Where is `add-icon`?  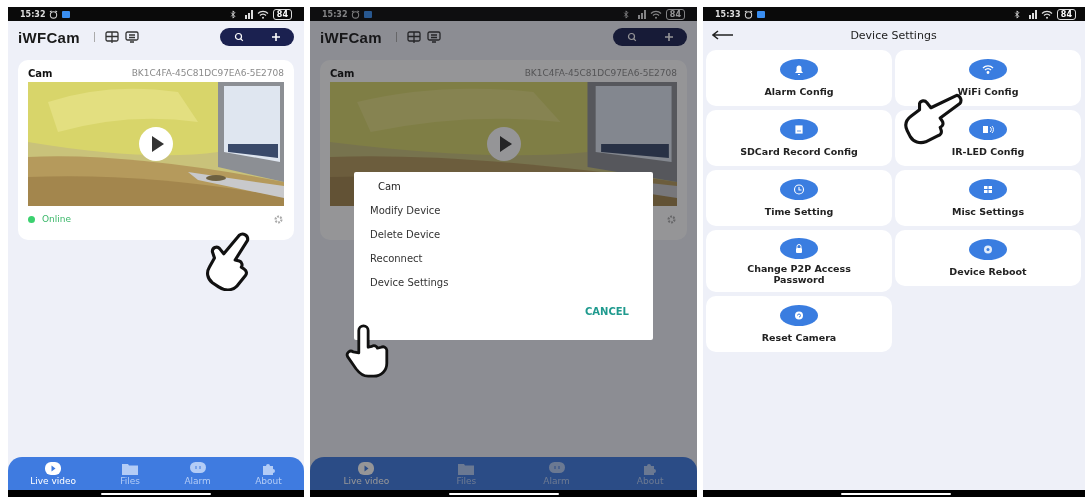
add-icon is located at coordinates (275, 37).